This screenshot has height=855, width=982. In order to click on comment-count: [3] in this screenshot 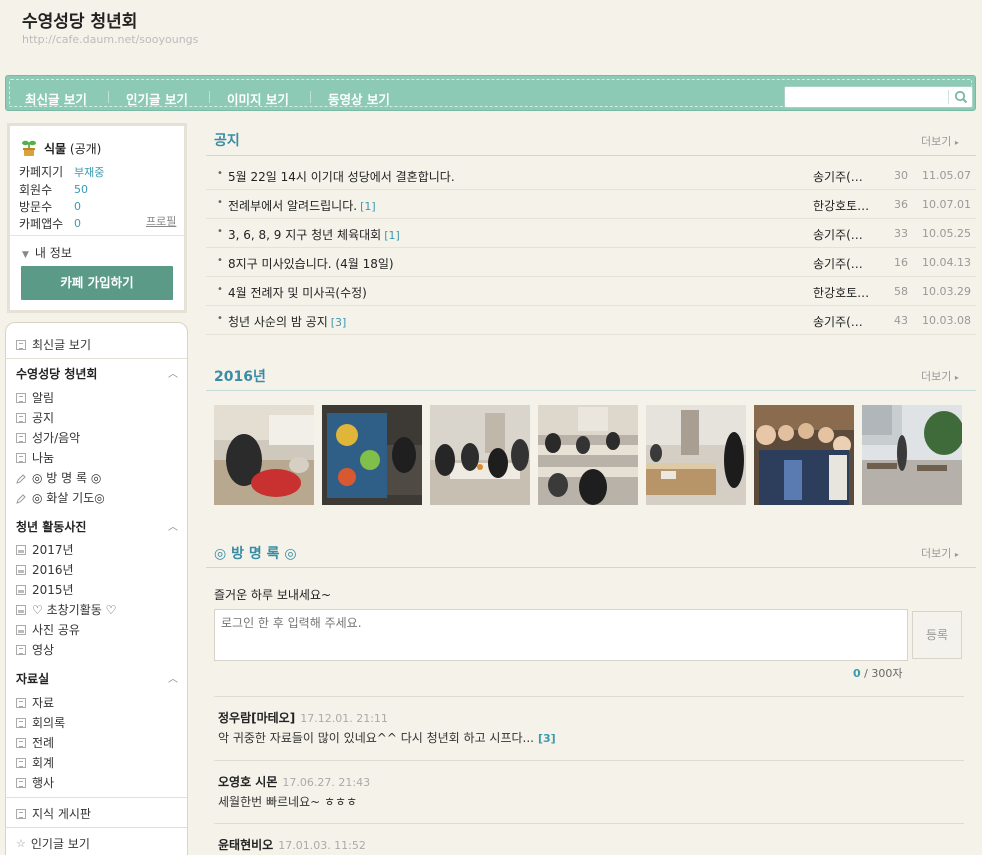, I will do `click(339, 322)`.